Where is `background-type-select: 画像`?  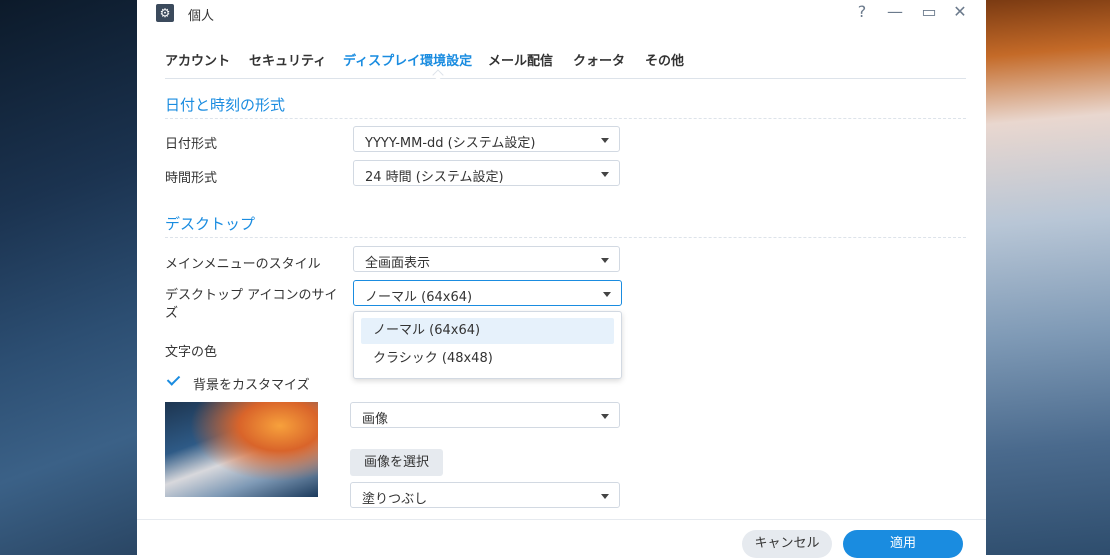 background-type-select: 画像 is located at coordinates (485, 415).